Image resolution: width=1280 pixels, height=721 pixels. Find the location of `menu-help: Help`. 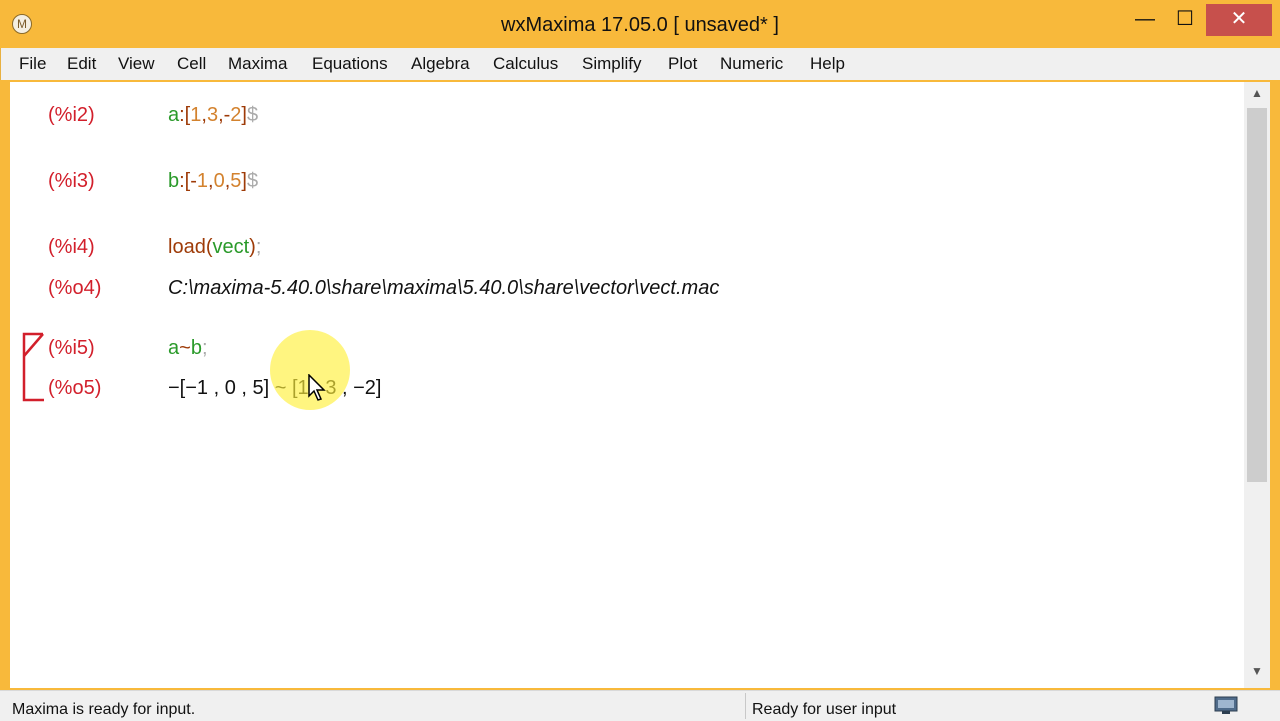

menu-help: Help is located at coordinates (827, 64).